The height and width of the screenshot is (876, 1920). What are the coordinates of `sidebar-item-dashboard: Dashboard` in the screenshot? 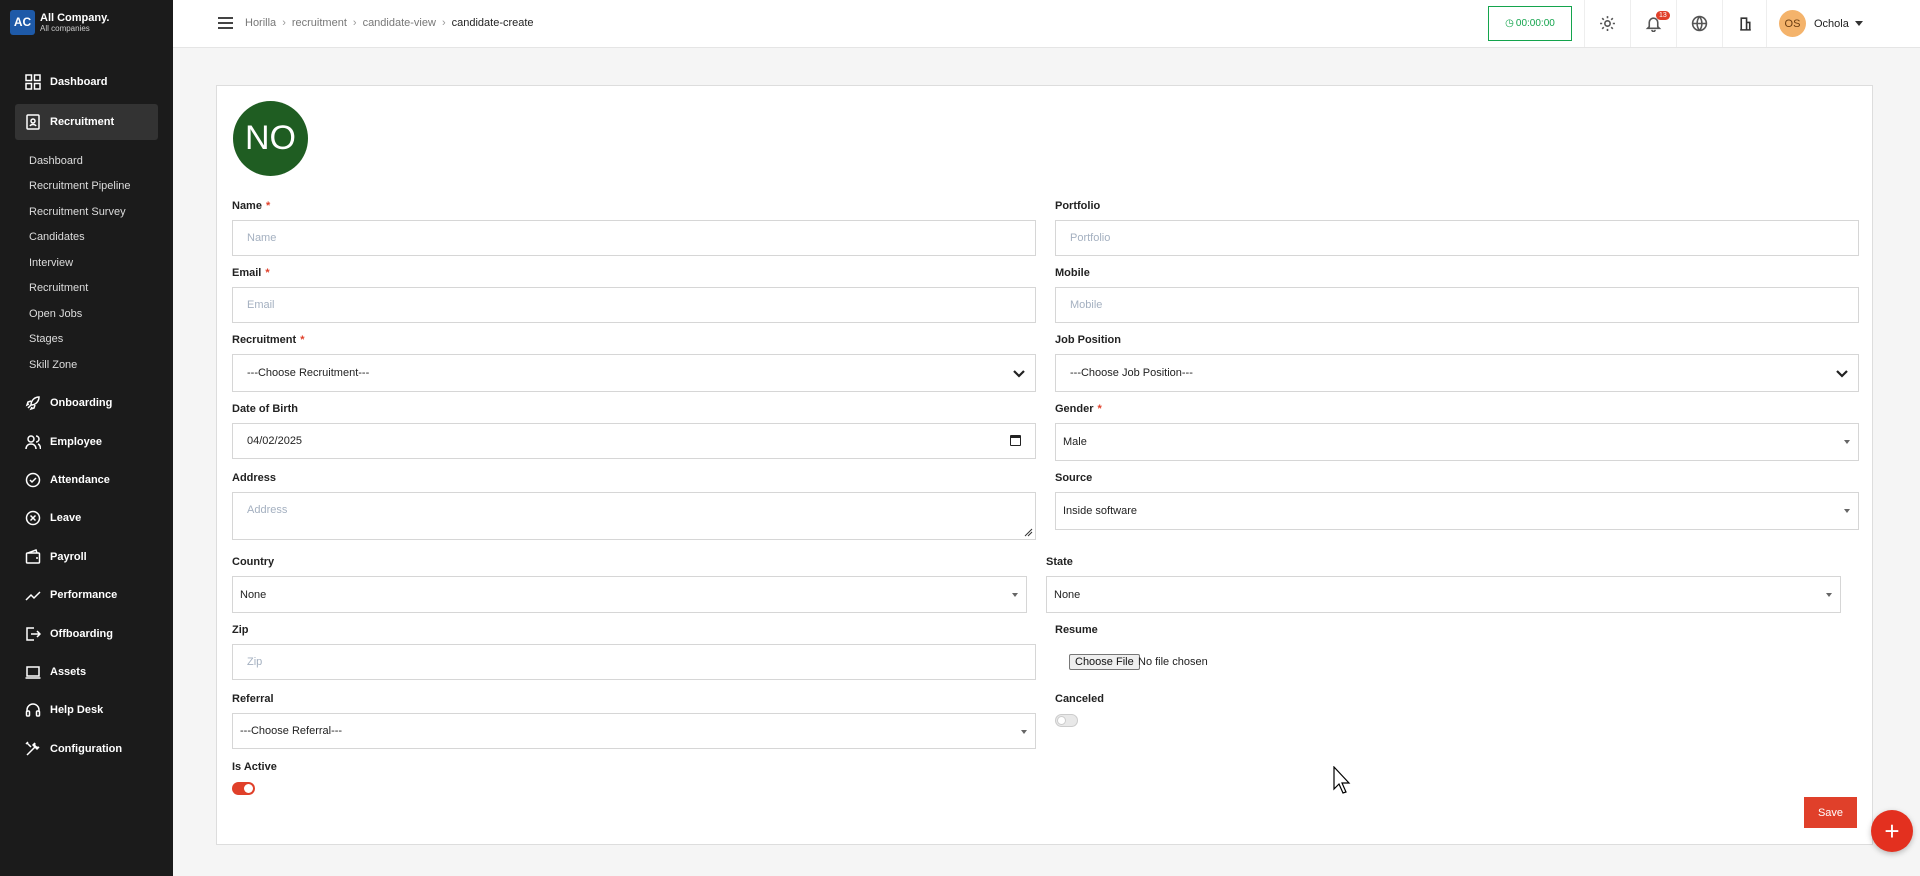 It's located at (86, 82).